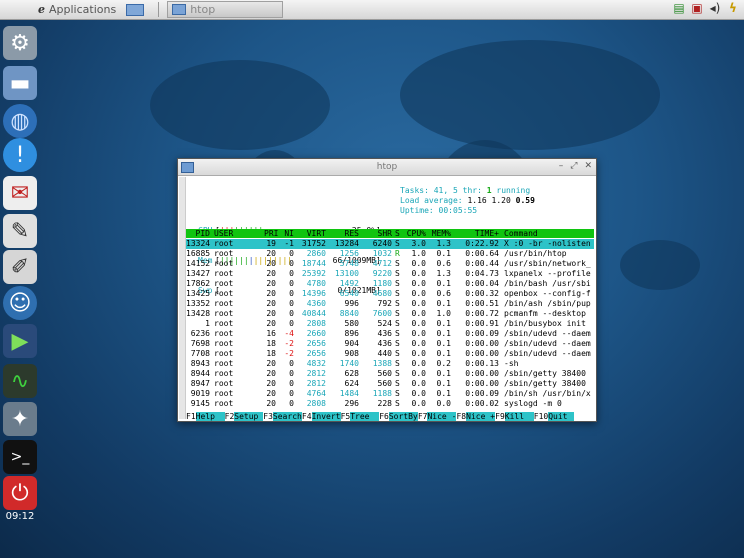 Image resolution: width=744 pixels, height=558 pixels. Describe the element at coordinates (20, 43) in the screenshot. I see `settings-icon: ⚙` at that location.